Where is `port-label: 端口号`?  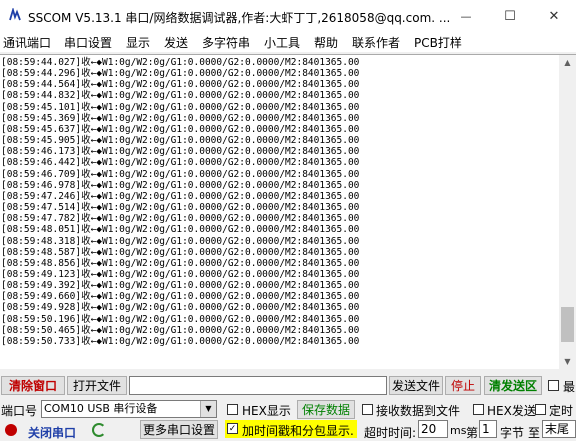
port-label: 端口号 is located at coordinates (19, 411).